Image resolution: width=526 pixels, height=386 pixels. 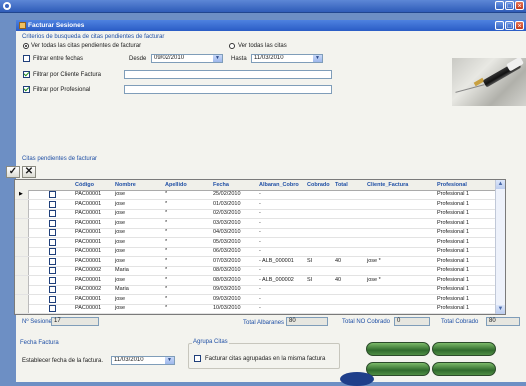 What do you see at coordinates (232, 46) in the screenshot?
I see `radio-all` at bounding box center [232, 46].